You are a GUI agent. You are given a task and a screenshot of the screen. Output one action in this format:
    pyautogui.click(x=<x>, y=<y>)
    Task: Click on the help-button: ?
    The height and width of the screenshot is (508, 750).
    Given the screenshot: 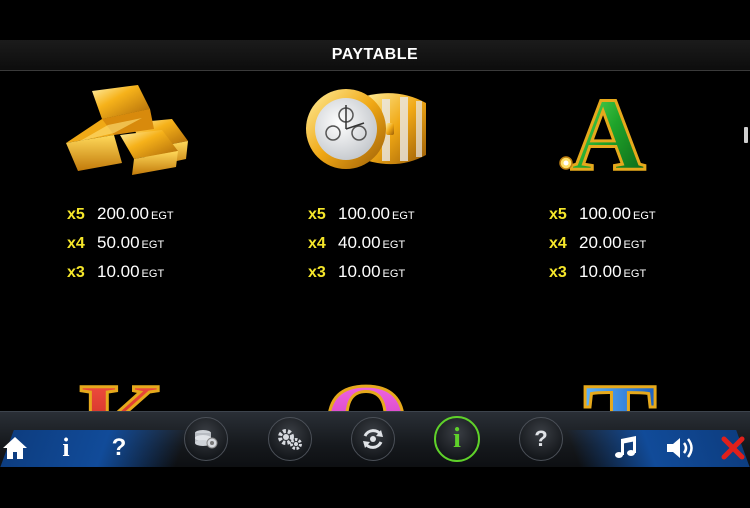 What is the action you would take?
    pyautogui.click(x=119, y=448)
    